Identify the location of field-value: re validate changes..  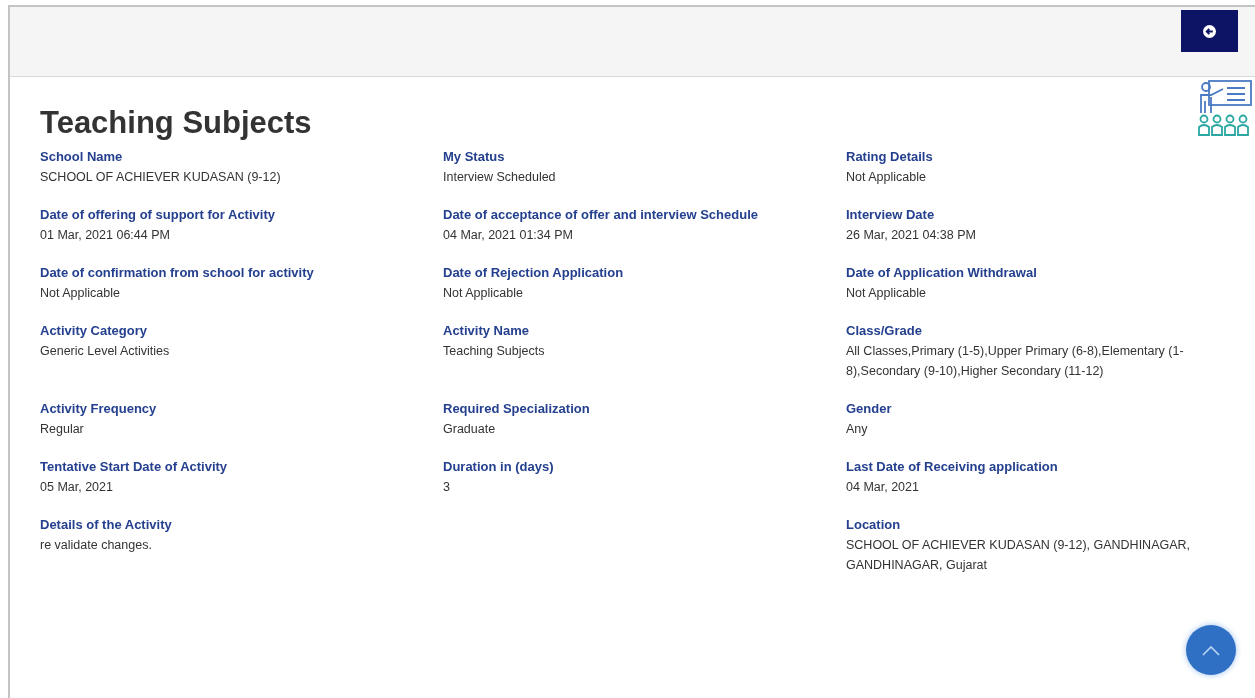
(96, 545).